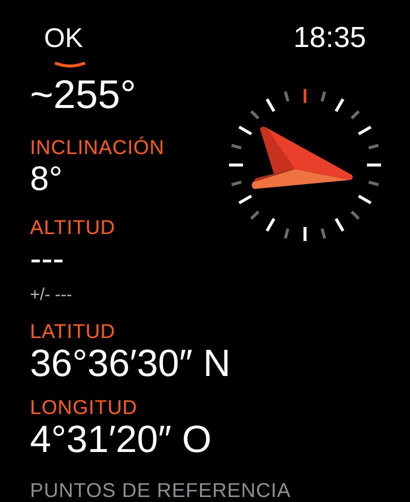  Describe the element at coordinates (64, 38) in the screenshot. I see `ok-button: OK` at that location.